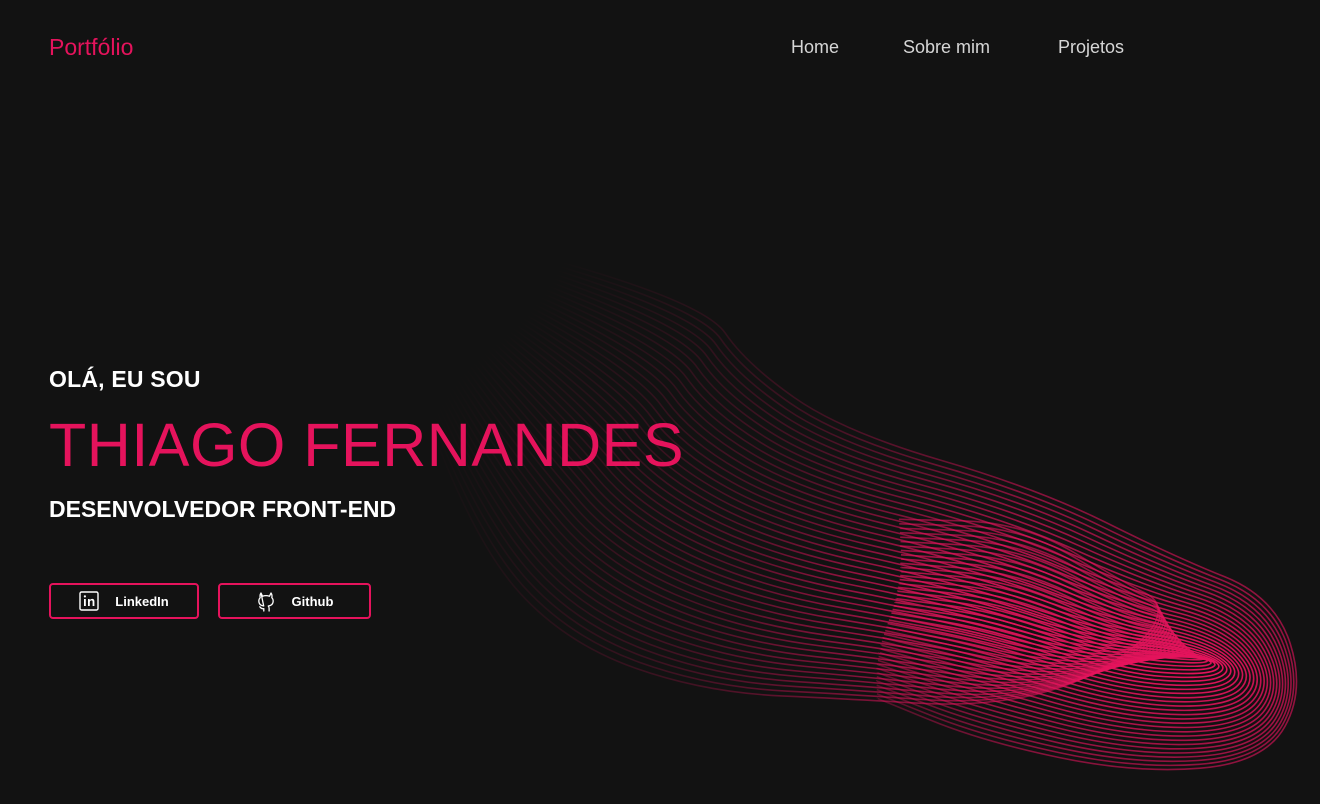  Describe the element at coordinates (142, 601) in the screenshot. I see `linkedin-button-label: LinkedIn` at that location.